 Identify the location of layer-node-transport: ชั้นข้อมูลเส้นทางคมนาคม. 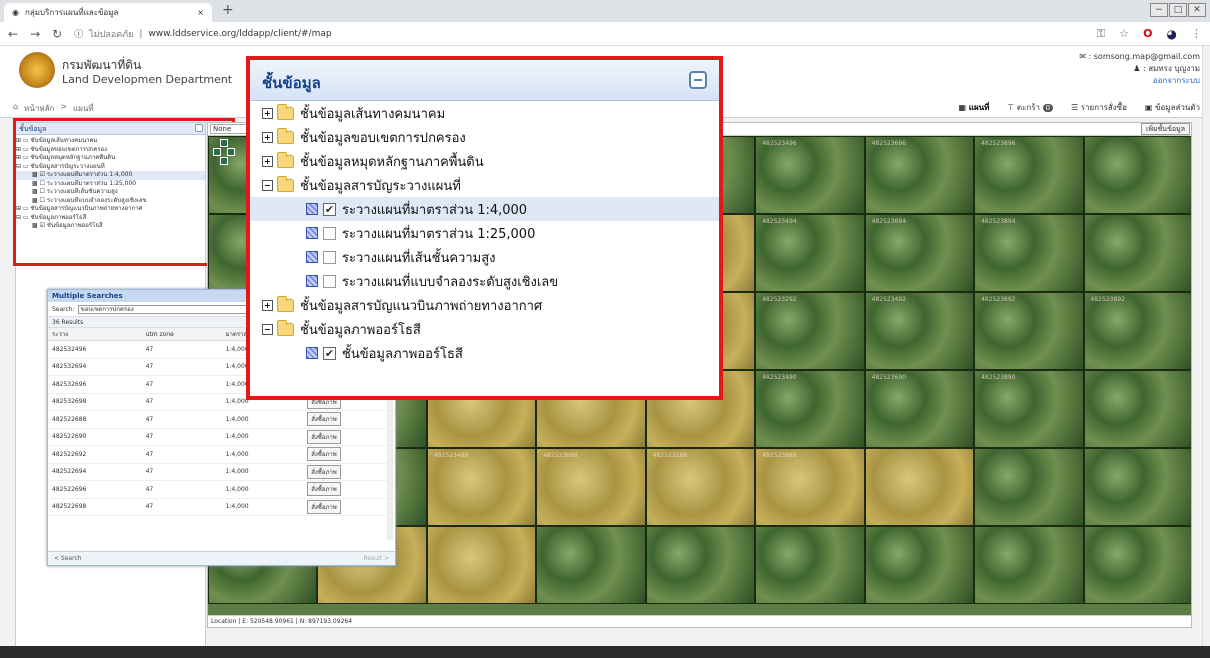
(484, 113).